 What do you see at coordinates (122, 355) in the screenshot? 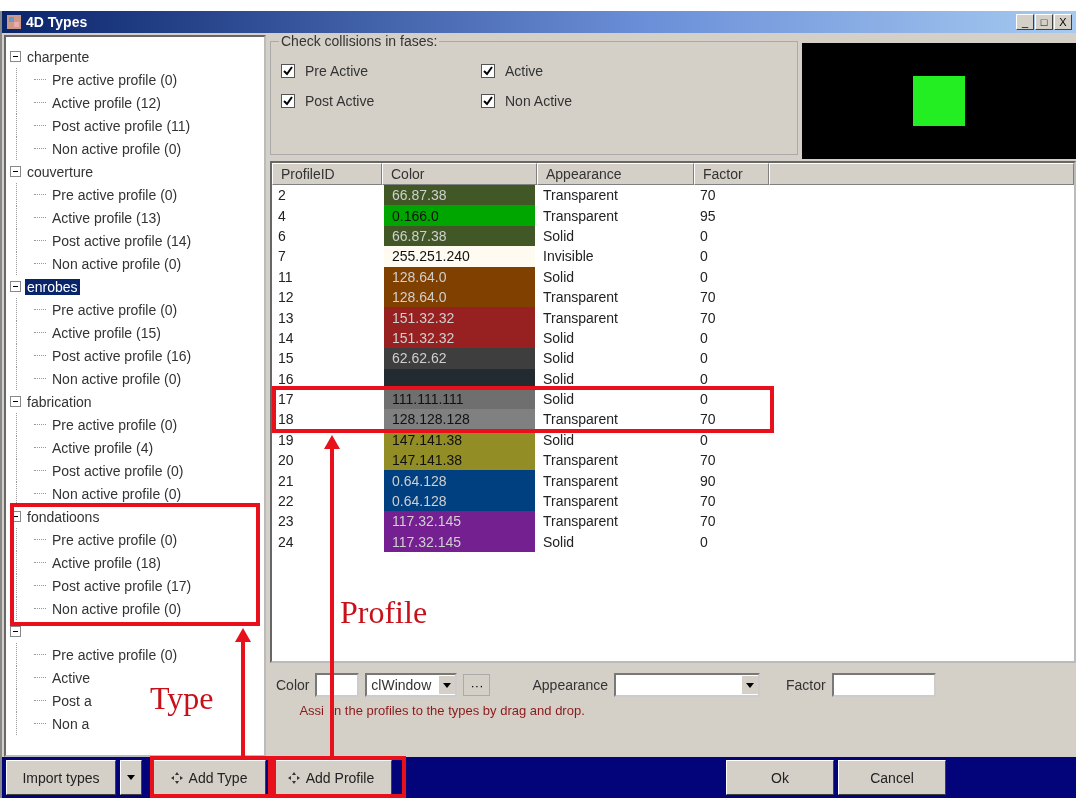
I see `tree-item: Post active profile (16)` at bounding box center [122, 355].